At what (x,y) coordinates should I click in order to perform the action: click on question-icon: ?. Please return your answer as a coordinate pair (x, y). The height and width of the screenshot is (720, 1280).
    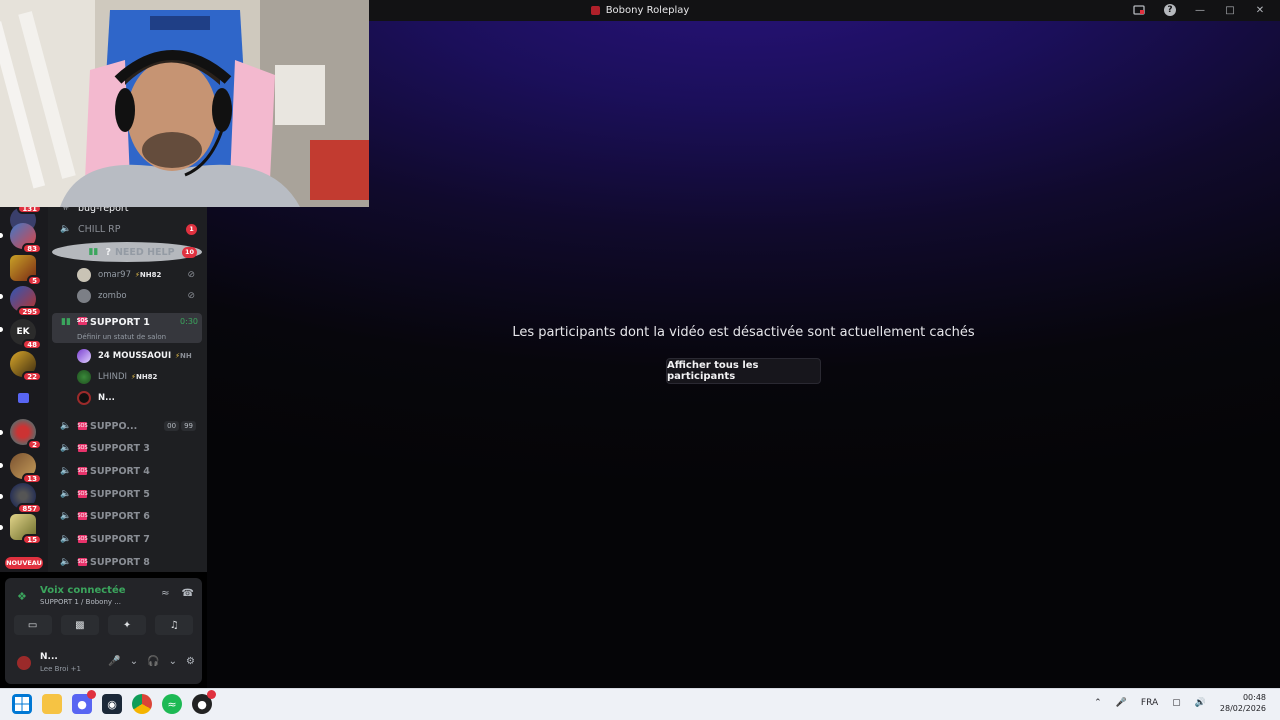
    Looking at the image, I should click on (108, 252).